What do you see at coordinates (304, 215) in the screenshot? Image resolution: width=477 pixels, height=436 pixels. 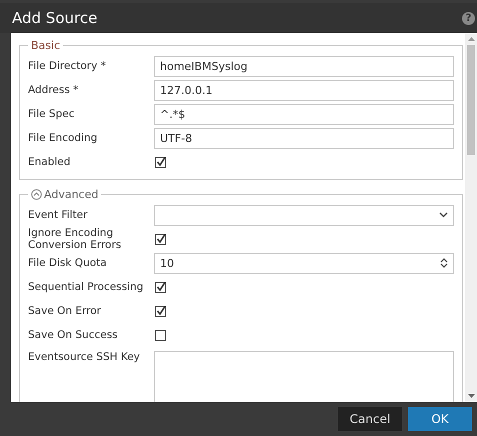 I see `dropdown-field` at bounding box center [304, 215].